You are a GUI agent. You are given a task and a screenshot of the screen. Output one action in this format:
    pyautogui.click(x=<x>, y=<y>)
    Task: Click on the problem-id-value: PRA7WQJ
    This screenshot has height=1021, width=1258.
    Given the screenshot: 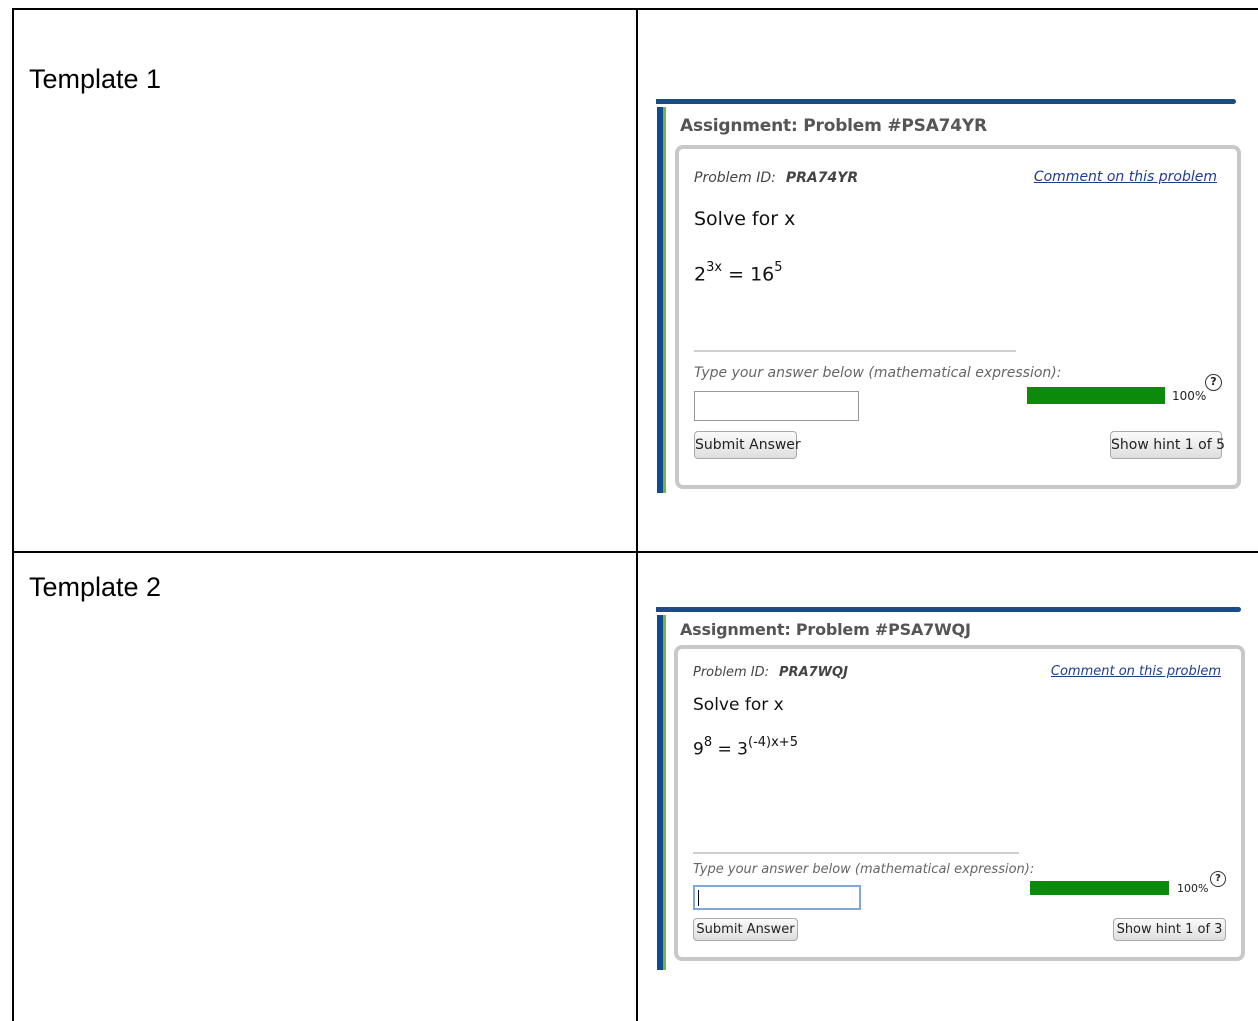 What is the action you would take?
    pyautogui.click(x=813, y=672)
    